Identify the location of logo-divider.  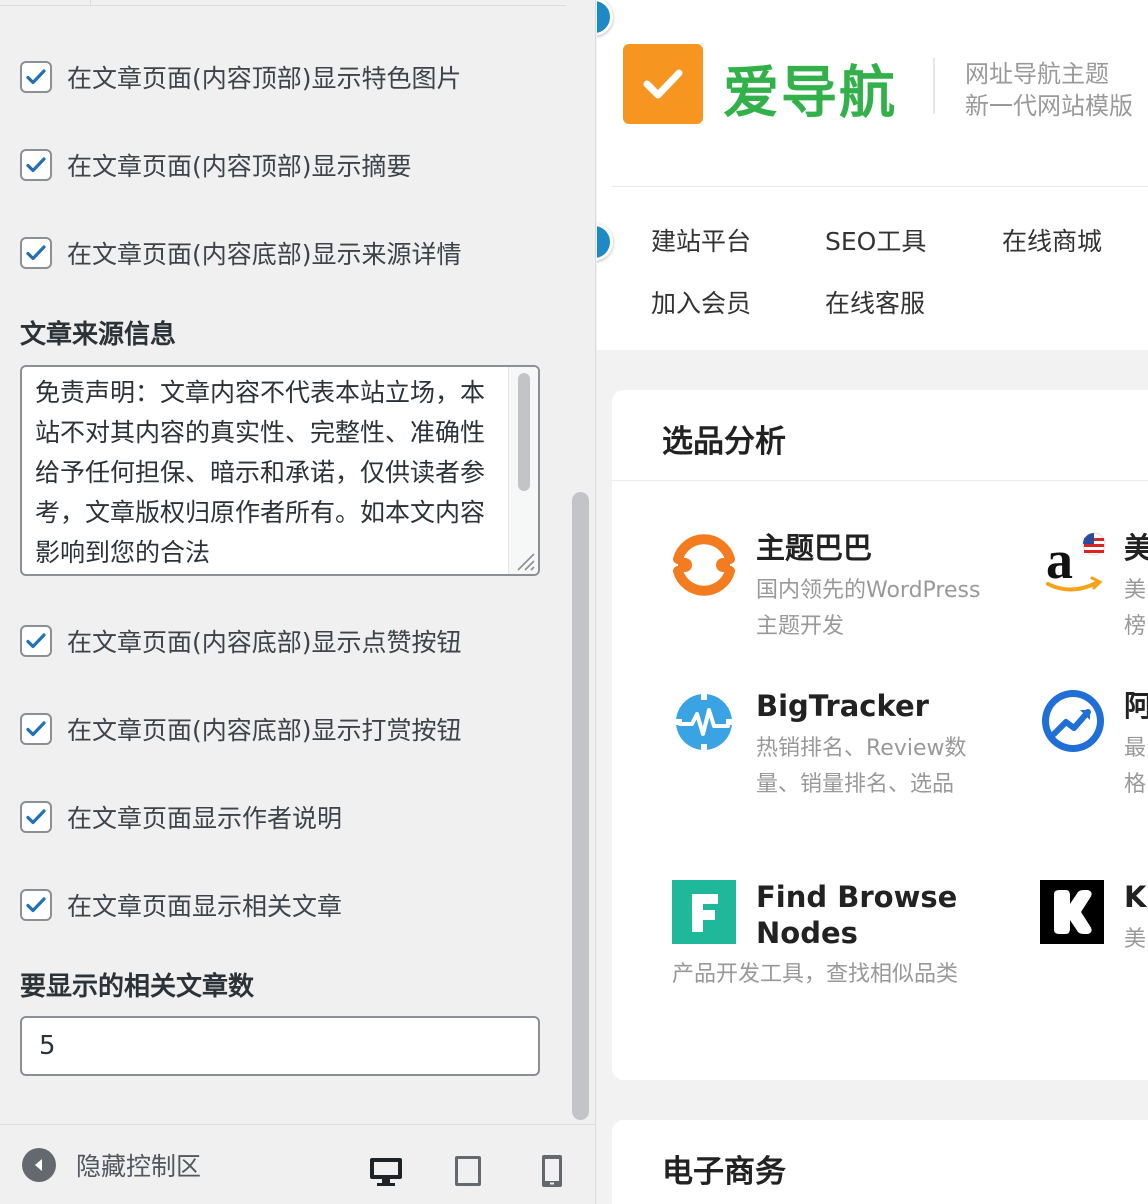
(934, 86).